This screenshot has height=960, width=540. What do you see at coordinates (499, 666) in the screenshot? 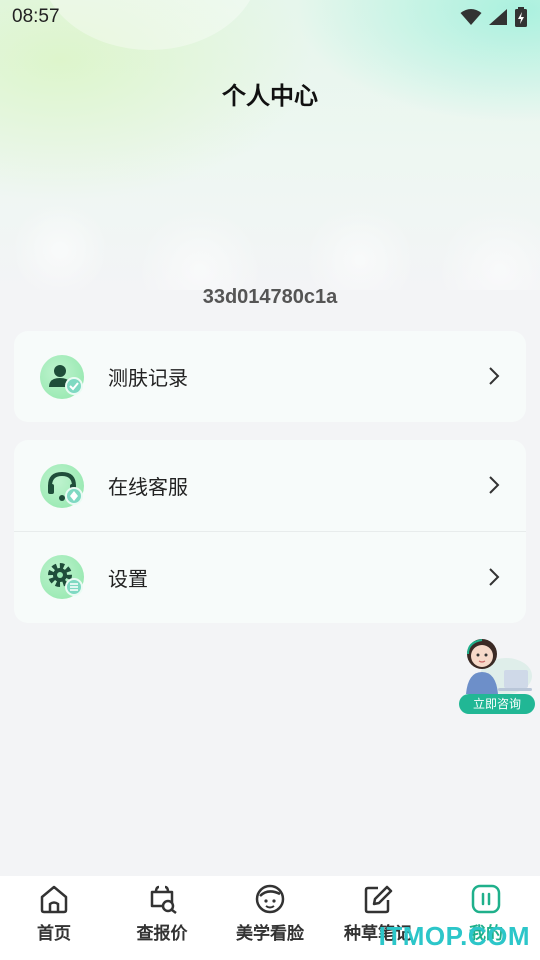
I see `consultant-avatar-icon` at bounding box center [499, 666].